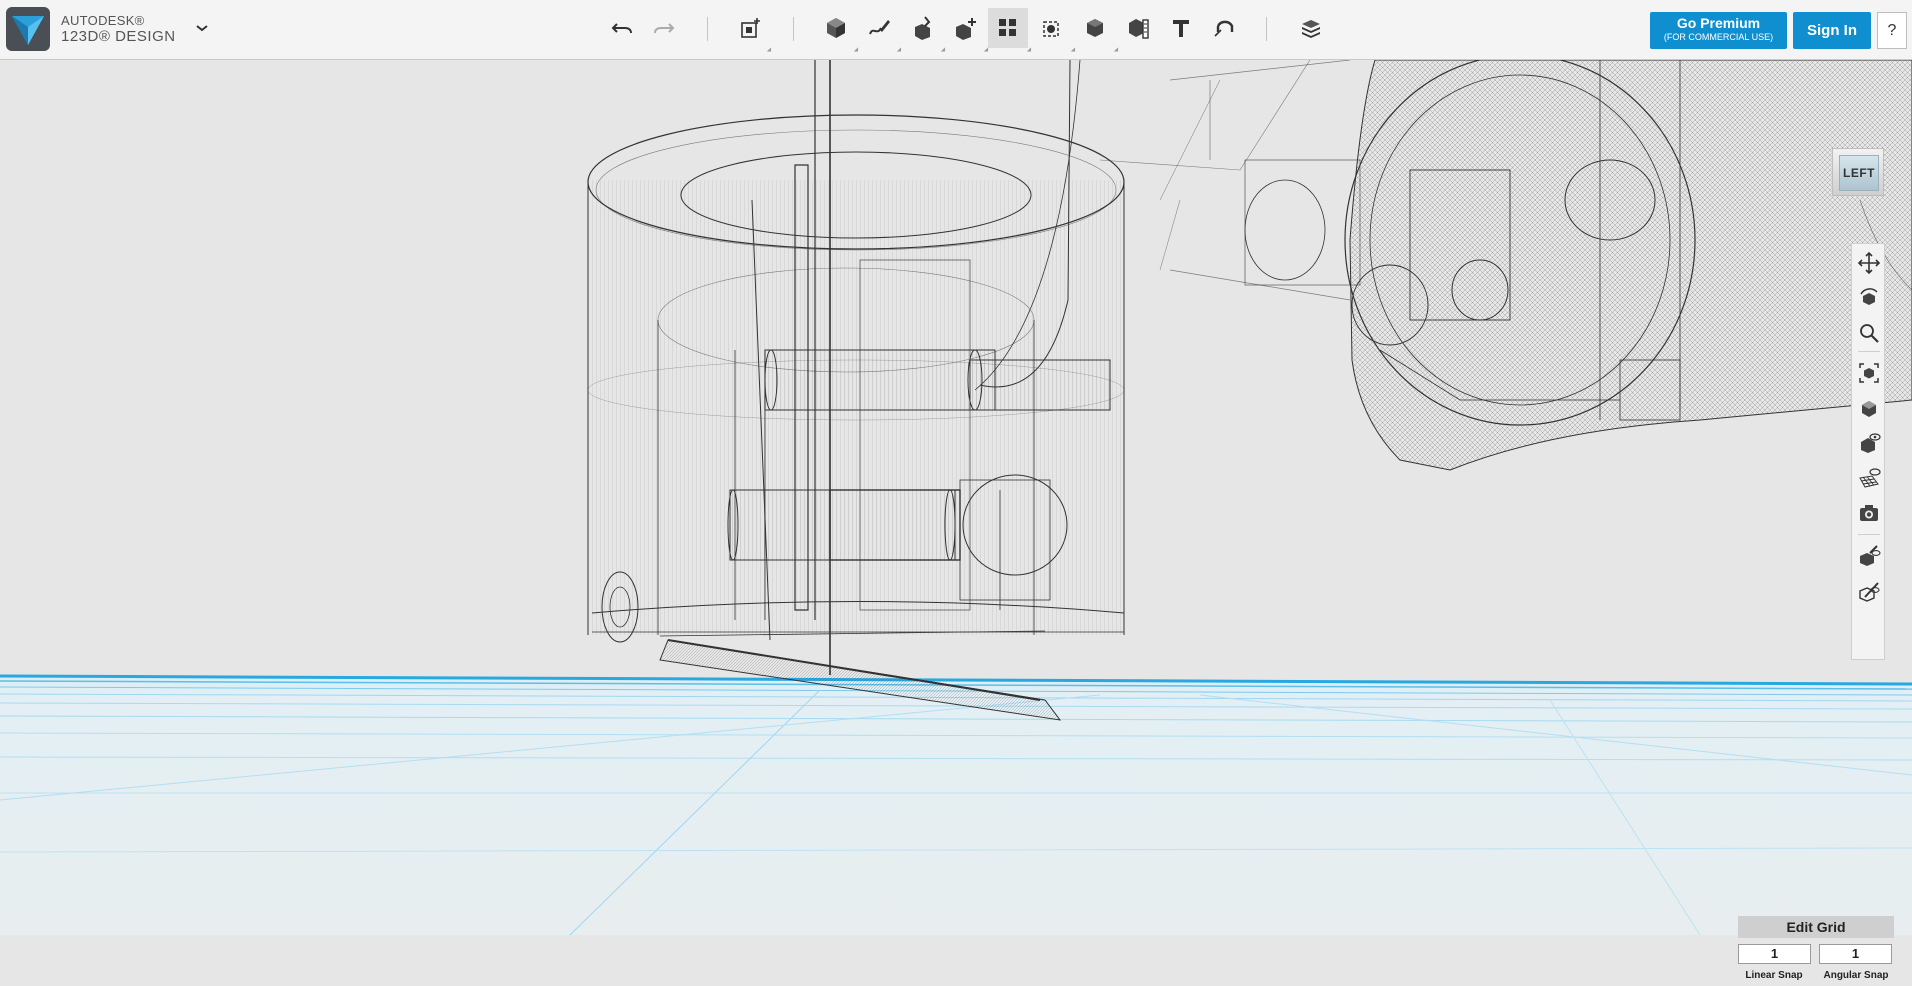 This screenshot has height=986, width=1912. I want to click on primitives-icon, so click(836, 28).